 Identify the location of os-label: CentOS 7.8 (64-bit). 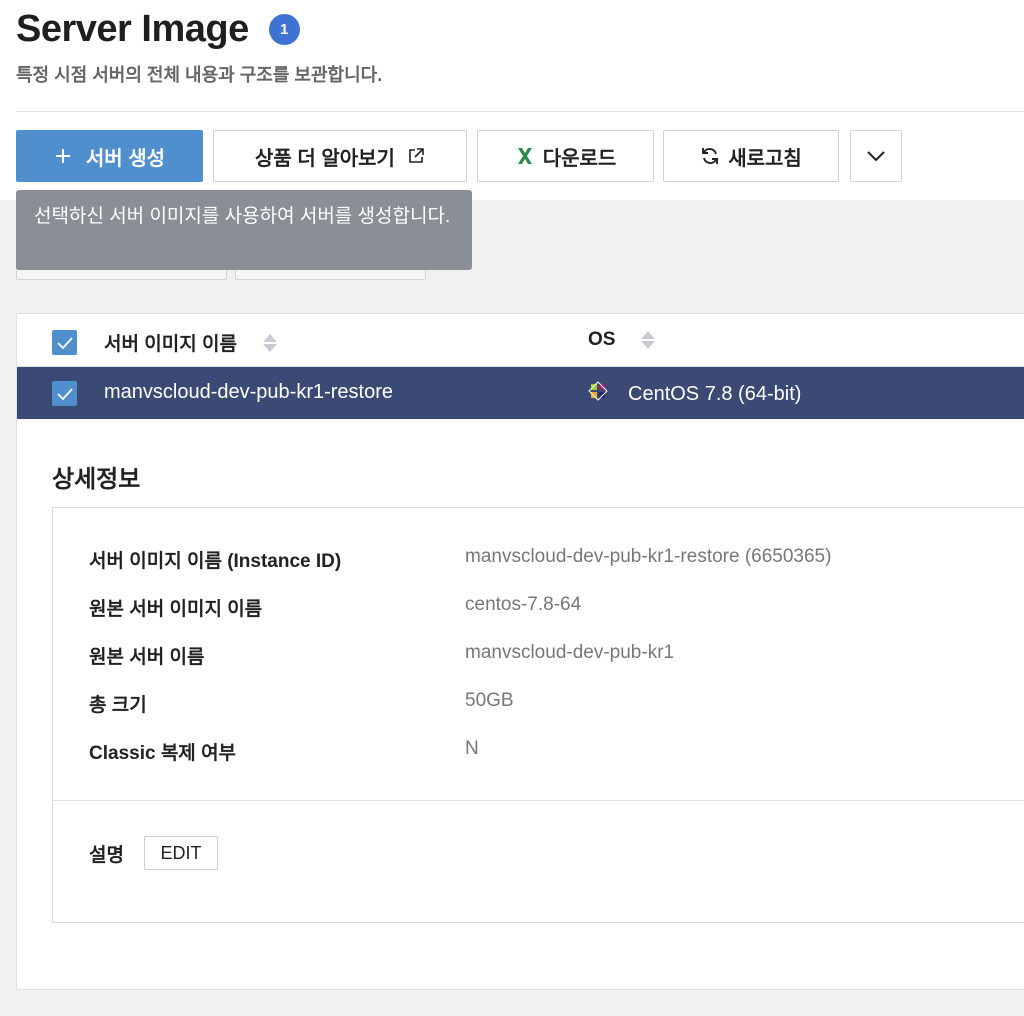
(715, 393).